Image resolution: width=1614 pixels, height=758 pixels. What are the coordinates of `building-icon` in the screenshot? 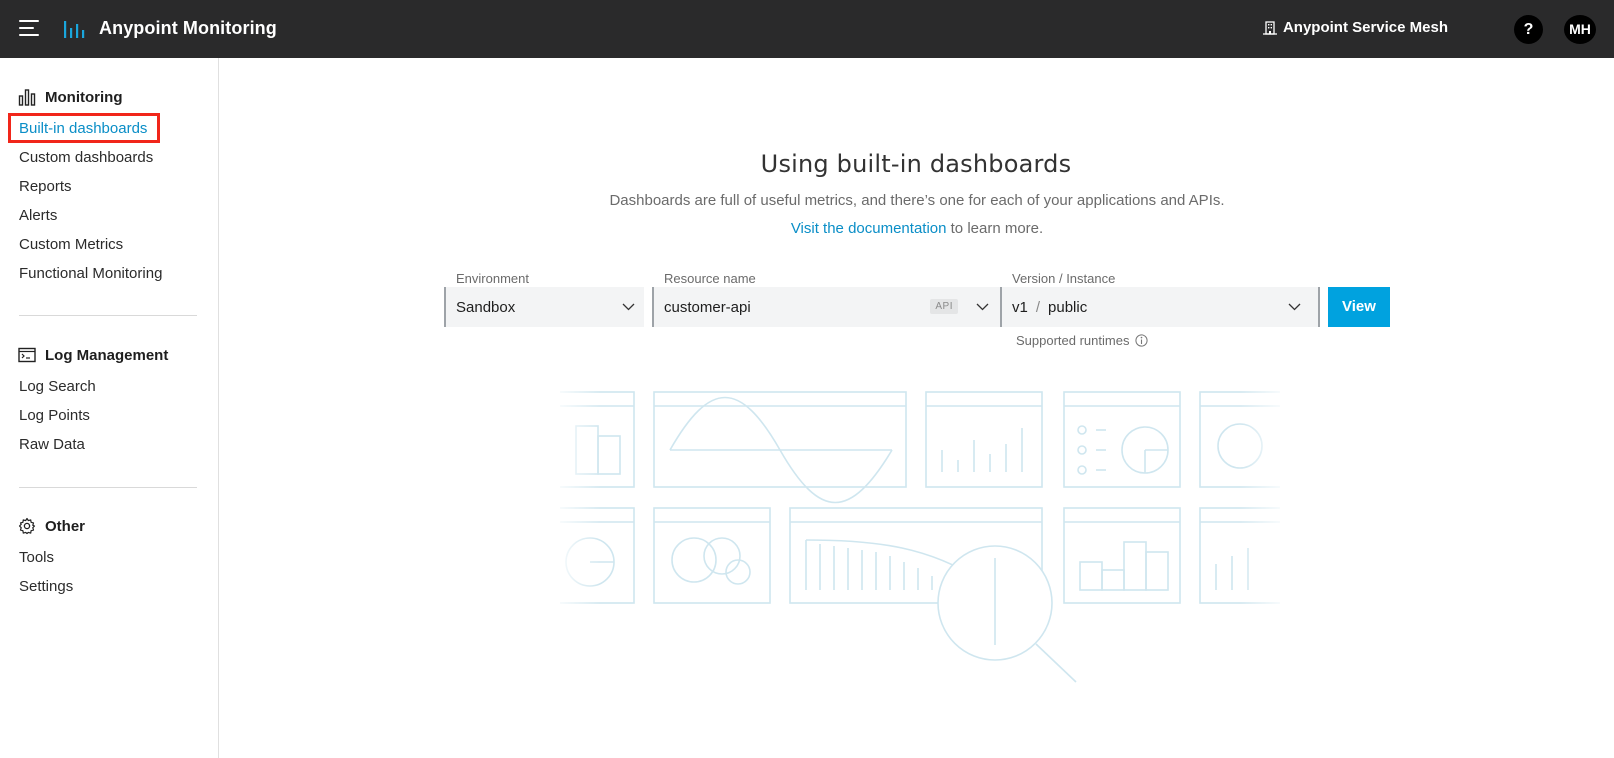 It's located at (1269, 27).